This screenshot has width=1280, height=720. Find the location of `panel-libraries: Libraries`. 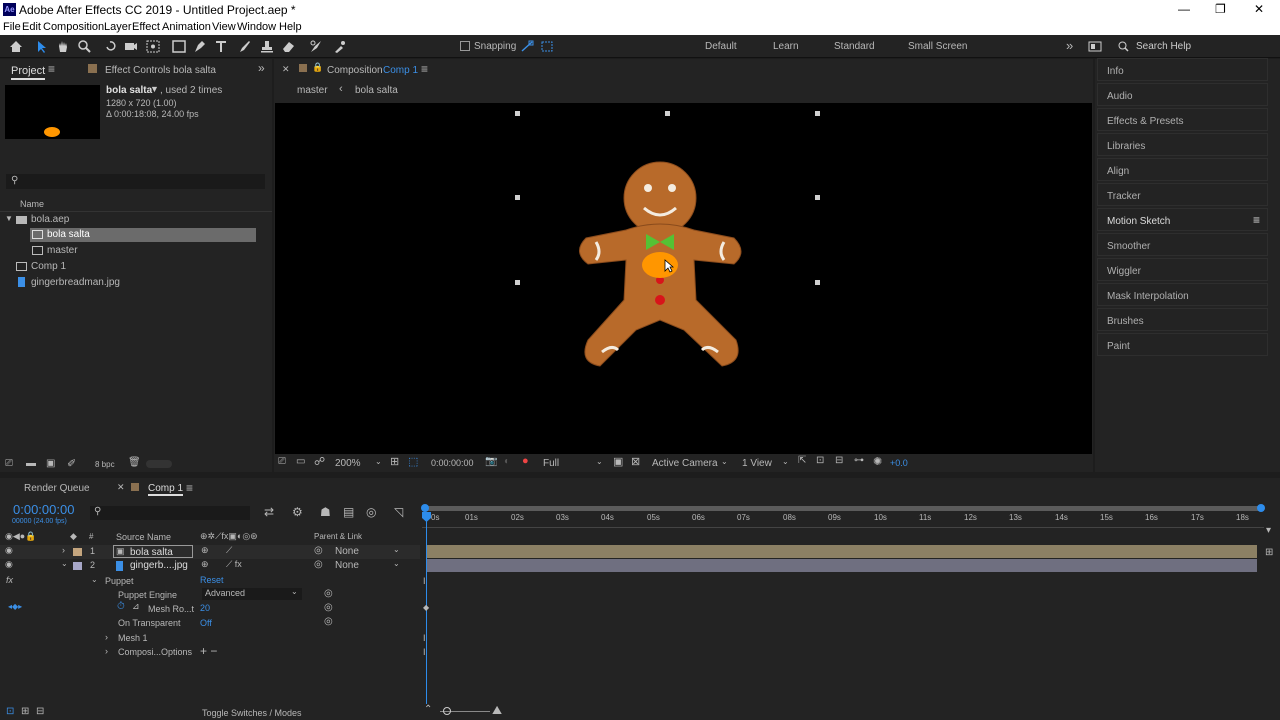

panel-libraries: Libraries is located at coordinates (1182, 144).